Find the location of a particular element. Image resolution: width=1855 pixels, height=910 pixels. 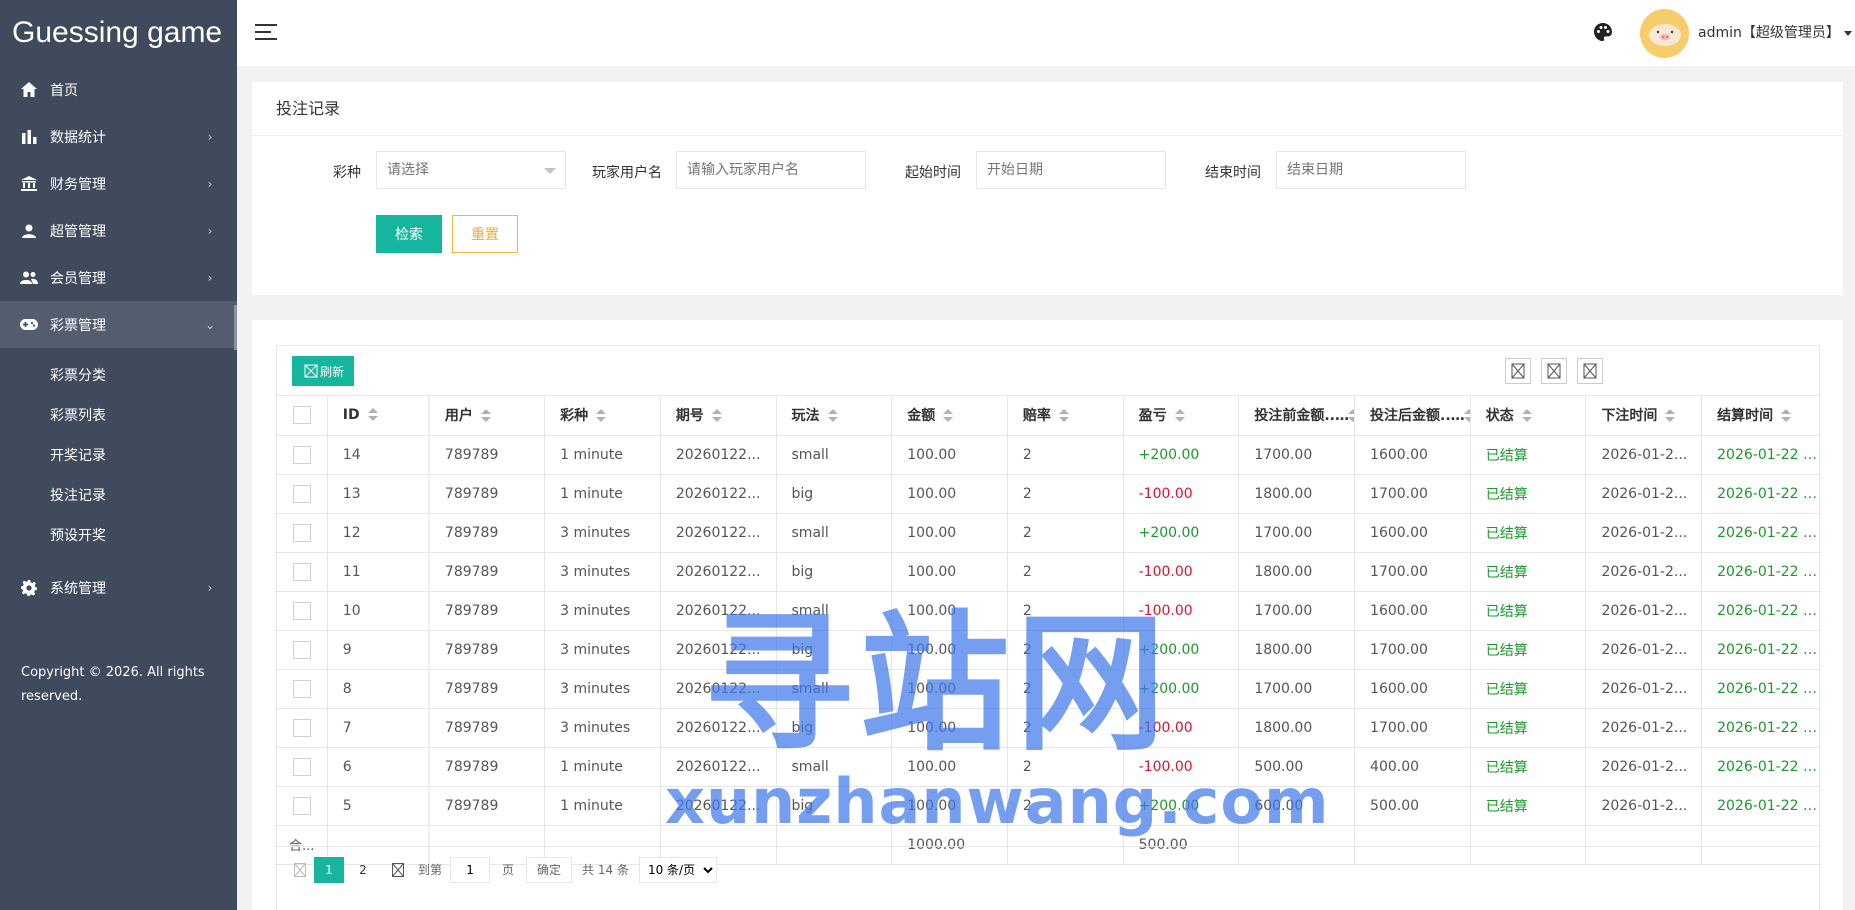

page-button-current: 1 is located at coordinates (329, 869).